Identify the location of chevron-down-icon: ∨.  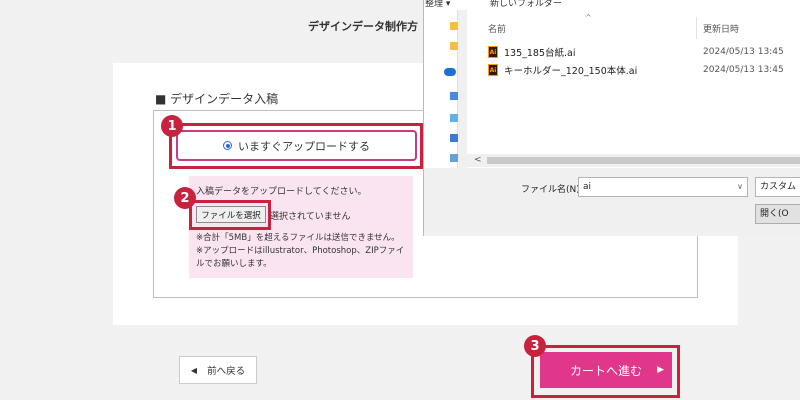
(740, 187).